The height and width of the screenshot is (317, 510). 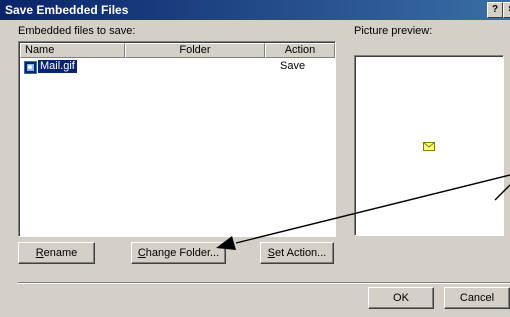 What do you see at coordinates (363, 212) in the screenshot?
I see `annotation-arrow` at bounding box center [363, 212].